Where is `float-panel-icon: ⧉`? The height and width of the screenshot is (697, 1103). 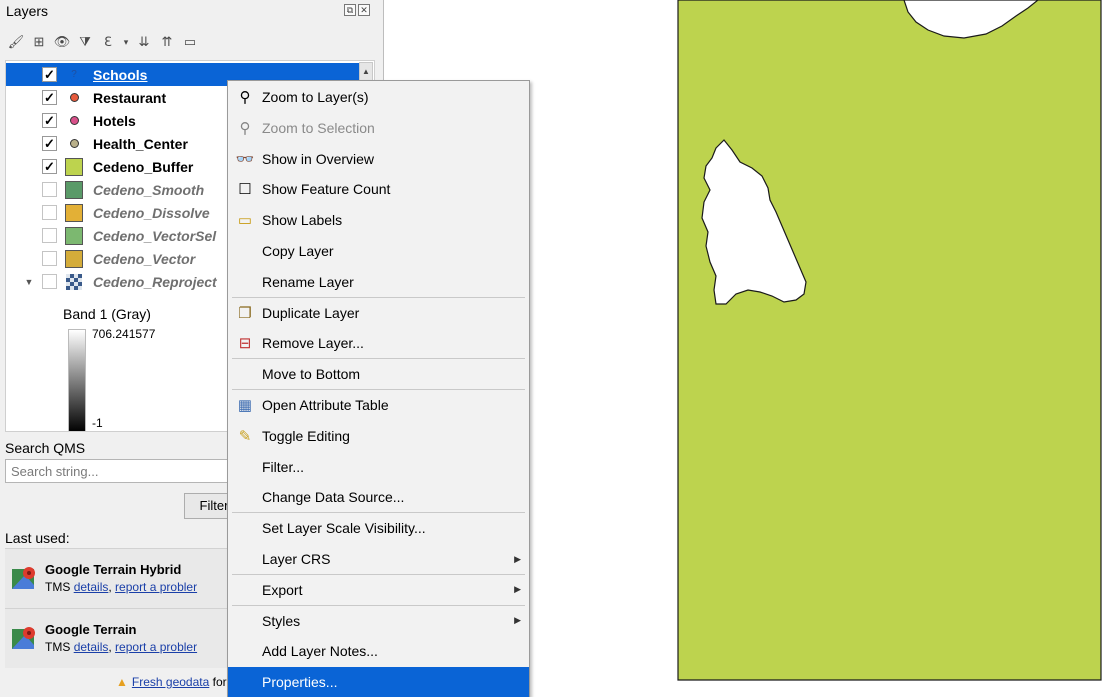
float-panel-icon: ⧉ is located at coordinates (350, 10).